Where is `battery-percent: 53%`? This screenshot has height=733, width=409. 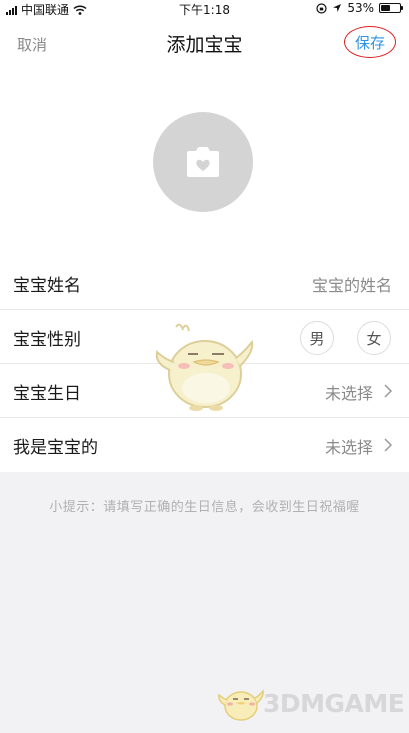
battery-percent: 53% is located at coordinates (360, 8).